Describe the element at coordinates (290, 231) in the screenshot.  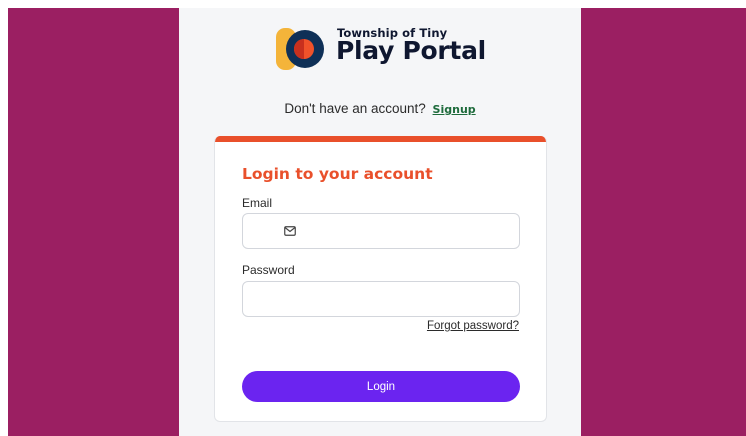
I see `mail-icon` at that location.